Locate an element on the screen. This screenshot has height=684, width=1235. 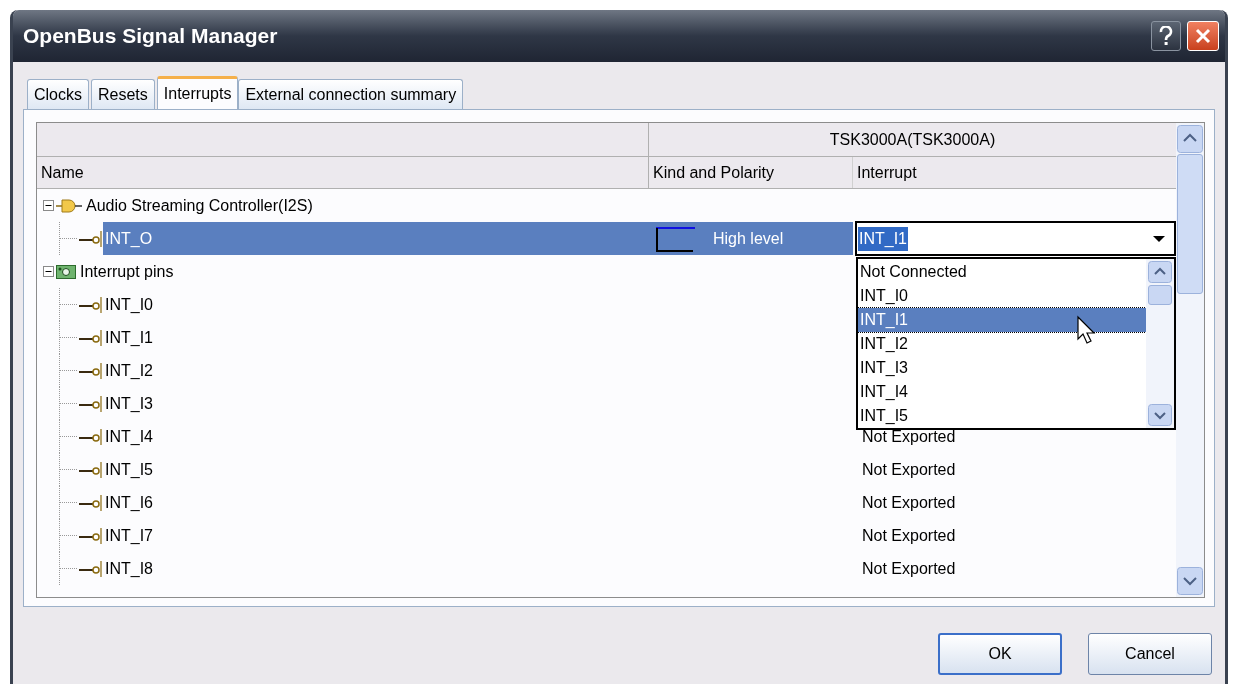
close-icon is located at coordinates (1203, 36).